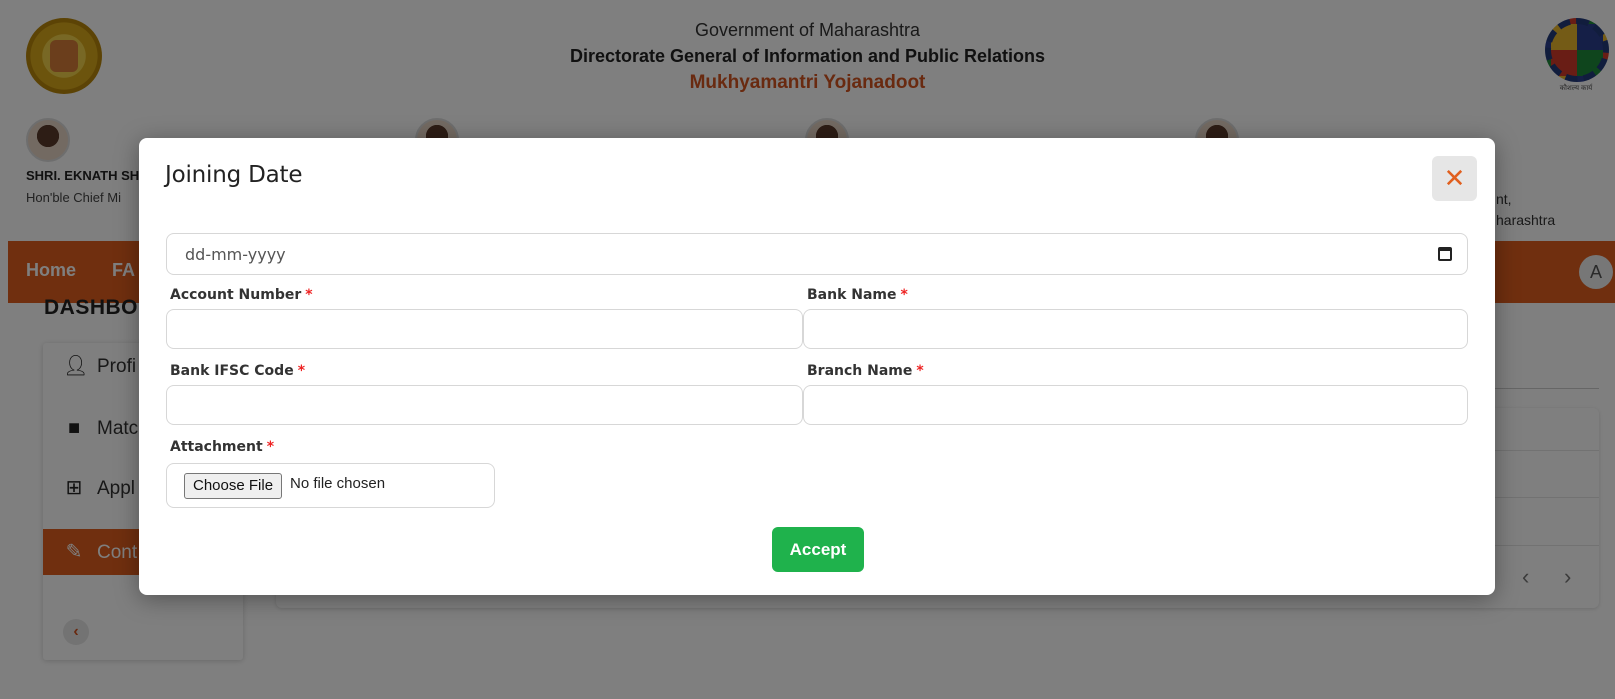 The height and width of the screenshot is (699, 1615). I want to click on bank-ifsc-input, so click(484, 405).